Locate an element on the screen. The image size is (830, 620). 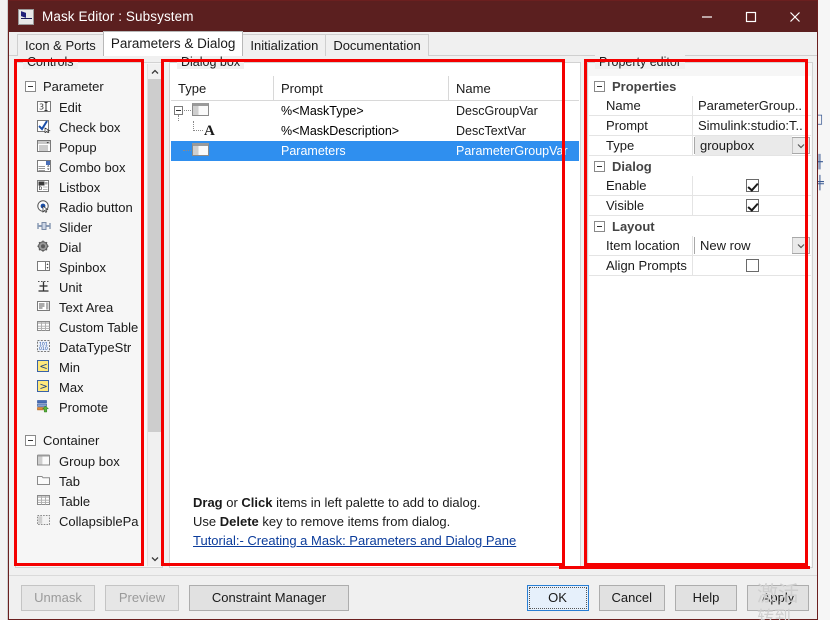
type-combobox-value: groupbox is located at coordinates (743, 145).